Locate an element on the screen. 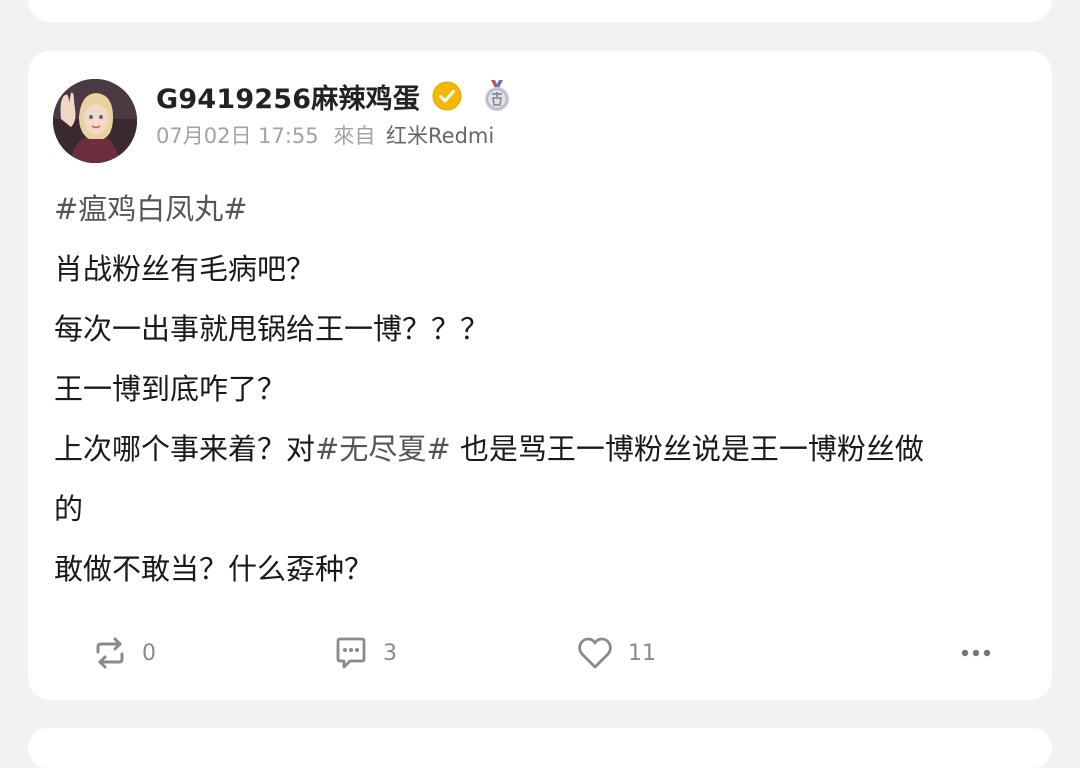 The width and height of the screenshot is (1080, 768). more-button is located at coordinates (976, 653).